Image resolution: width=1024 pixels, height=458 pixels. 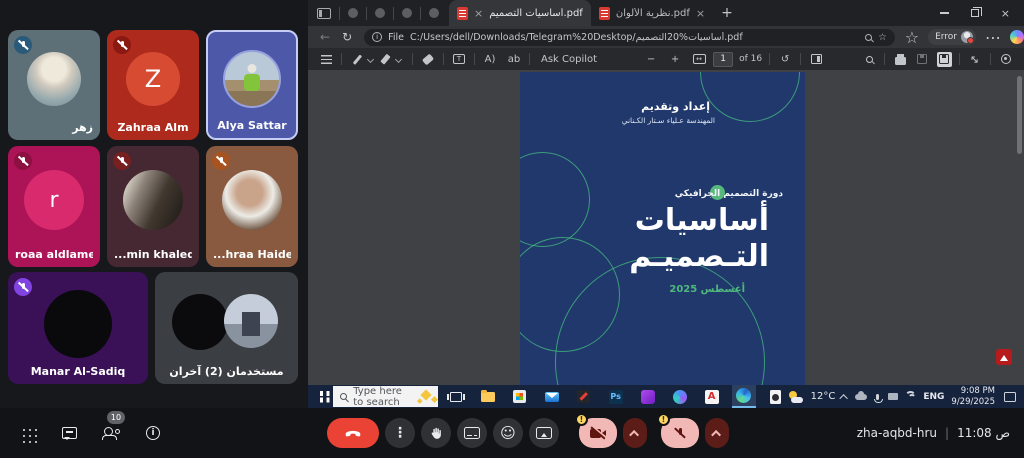 What do you see at coordinates (952, 37) in the screenshot?
I see `profile-button: Error` at bounding box center [952, 37].